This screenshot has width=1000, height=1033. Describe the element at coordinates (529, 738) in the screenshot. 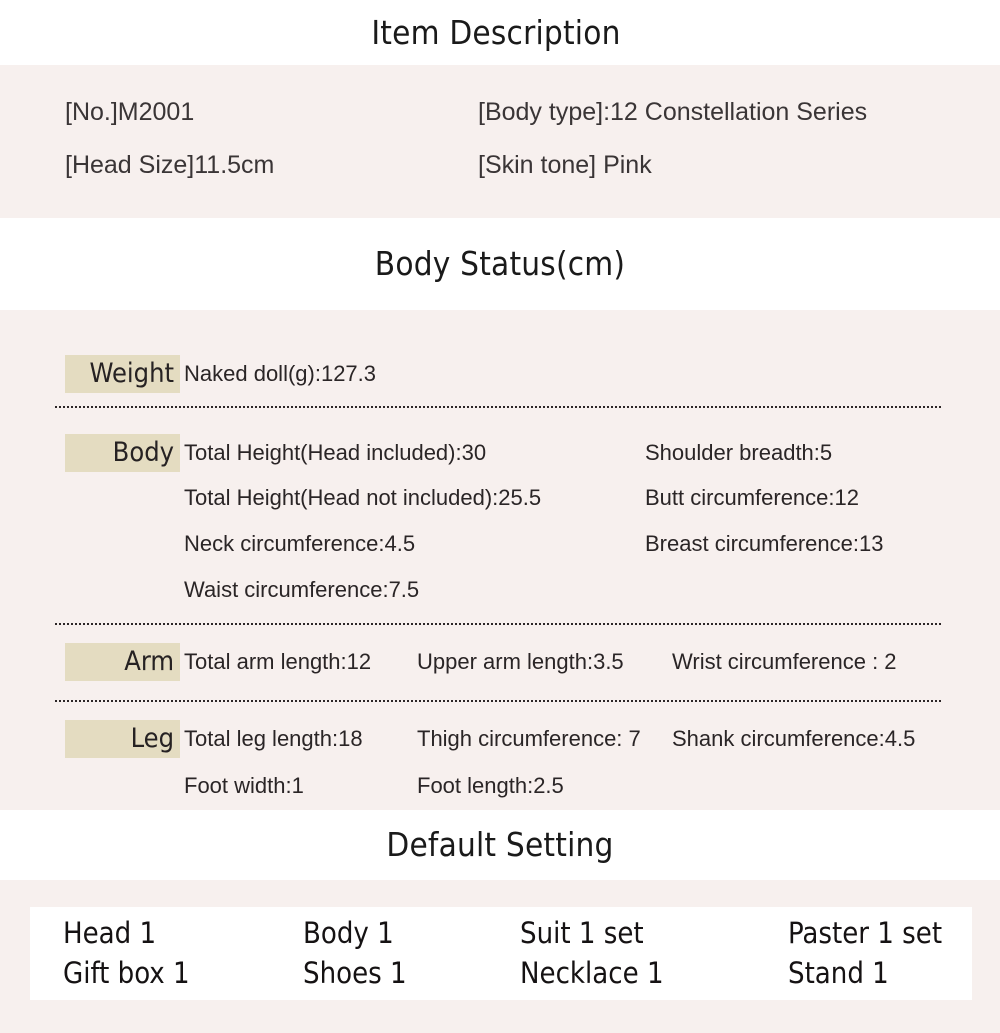

I see `cell-thigh-circumference: Thigh circumference: 7` at that location.